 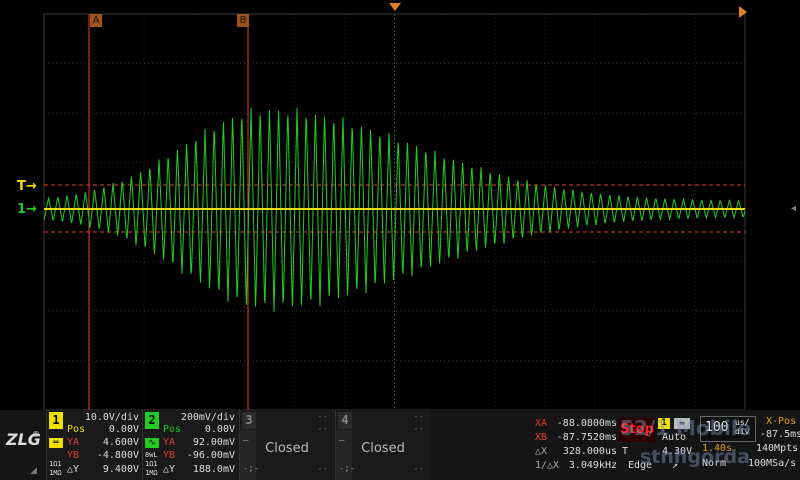 What do you see at coordinates (22, 209) in the screenshot?
I see `ch1-offset-label: 1` at bounding box center [22, 209].